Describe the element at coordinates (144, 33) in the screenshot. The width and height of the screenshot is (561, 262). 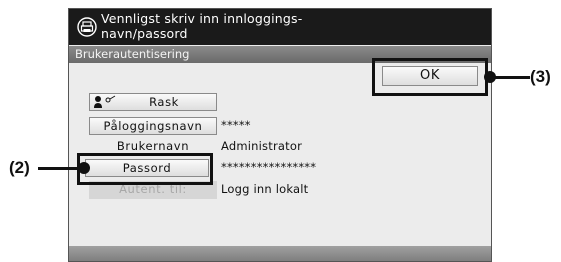
I see `title-line-2: navn/passord` at that location.